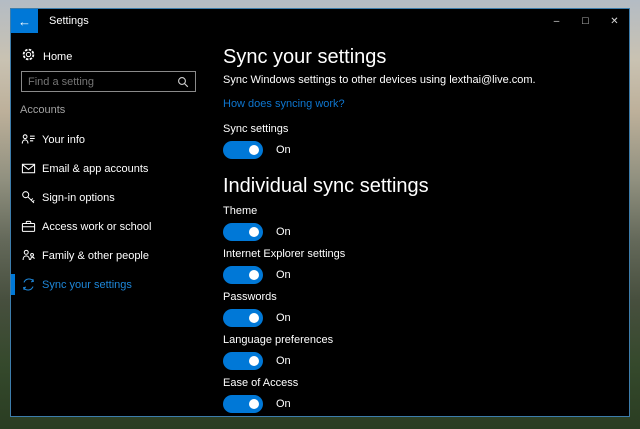  What do you see at coordinates (28, 140) in the screenshot?
I see `user-info-icon` at bounding box center [28, 140].